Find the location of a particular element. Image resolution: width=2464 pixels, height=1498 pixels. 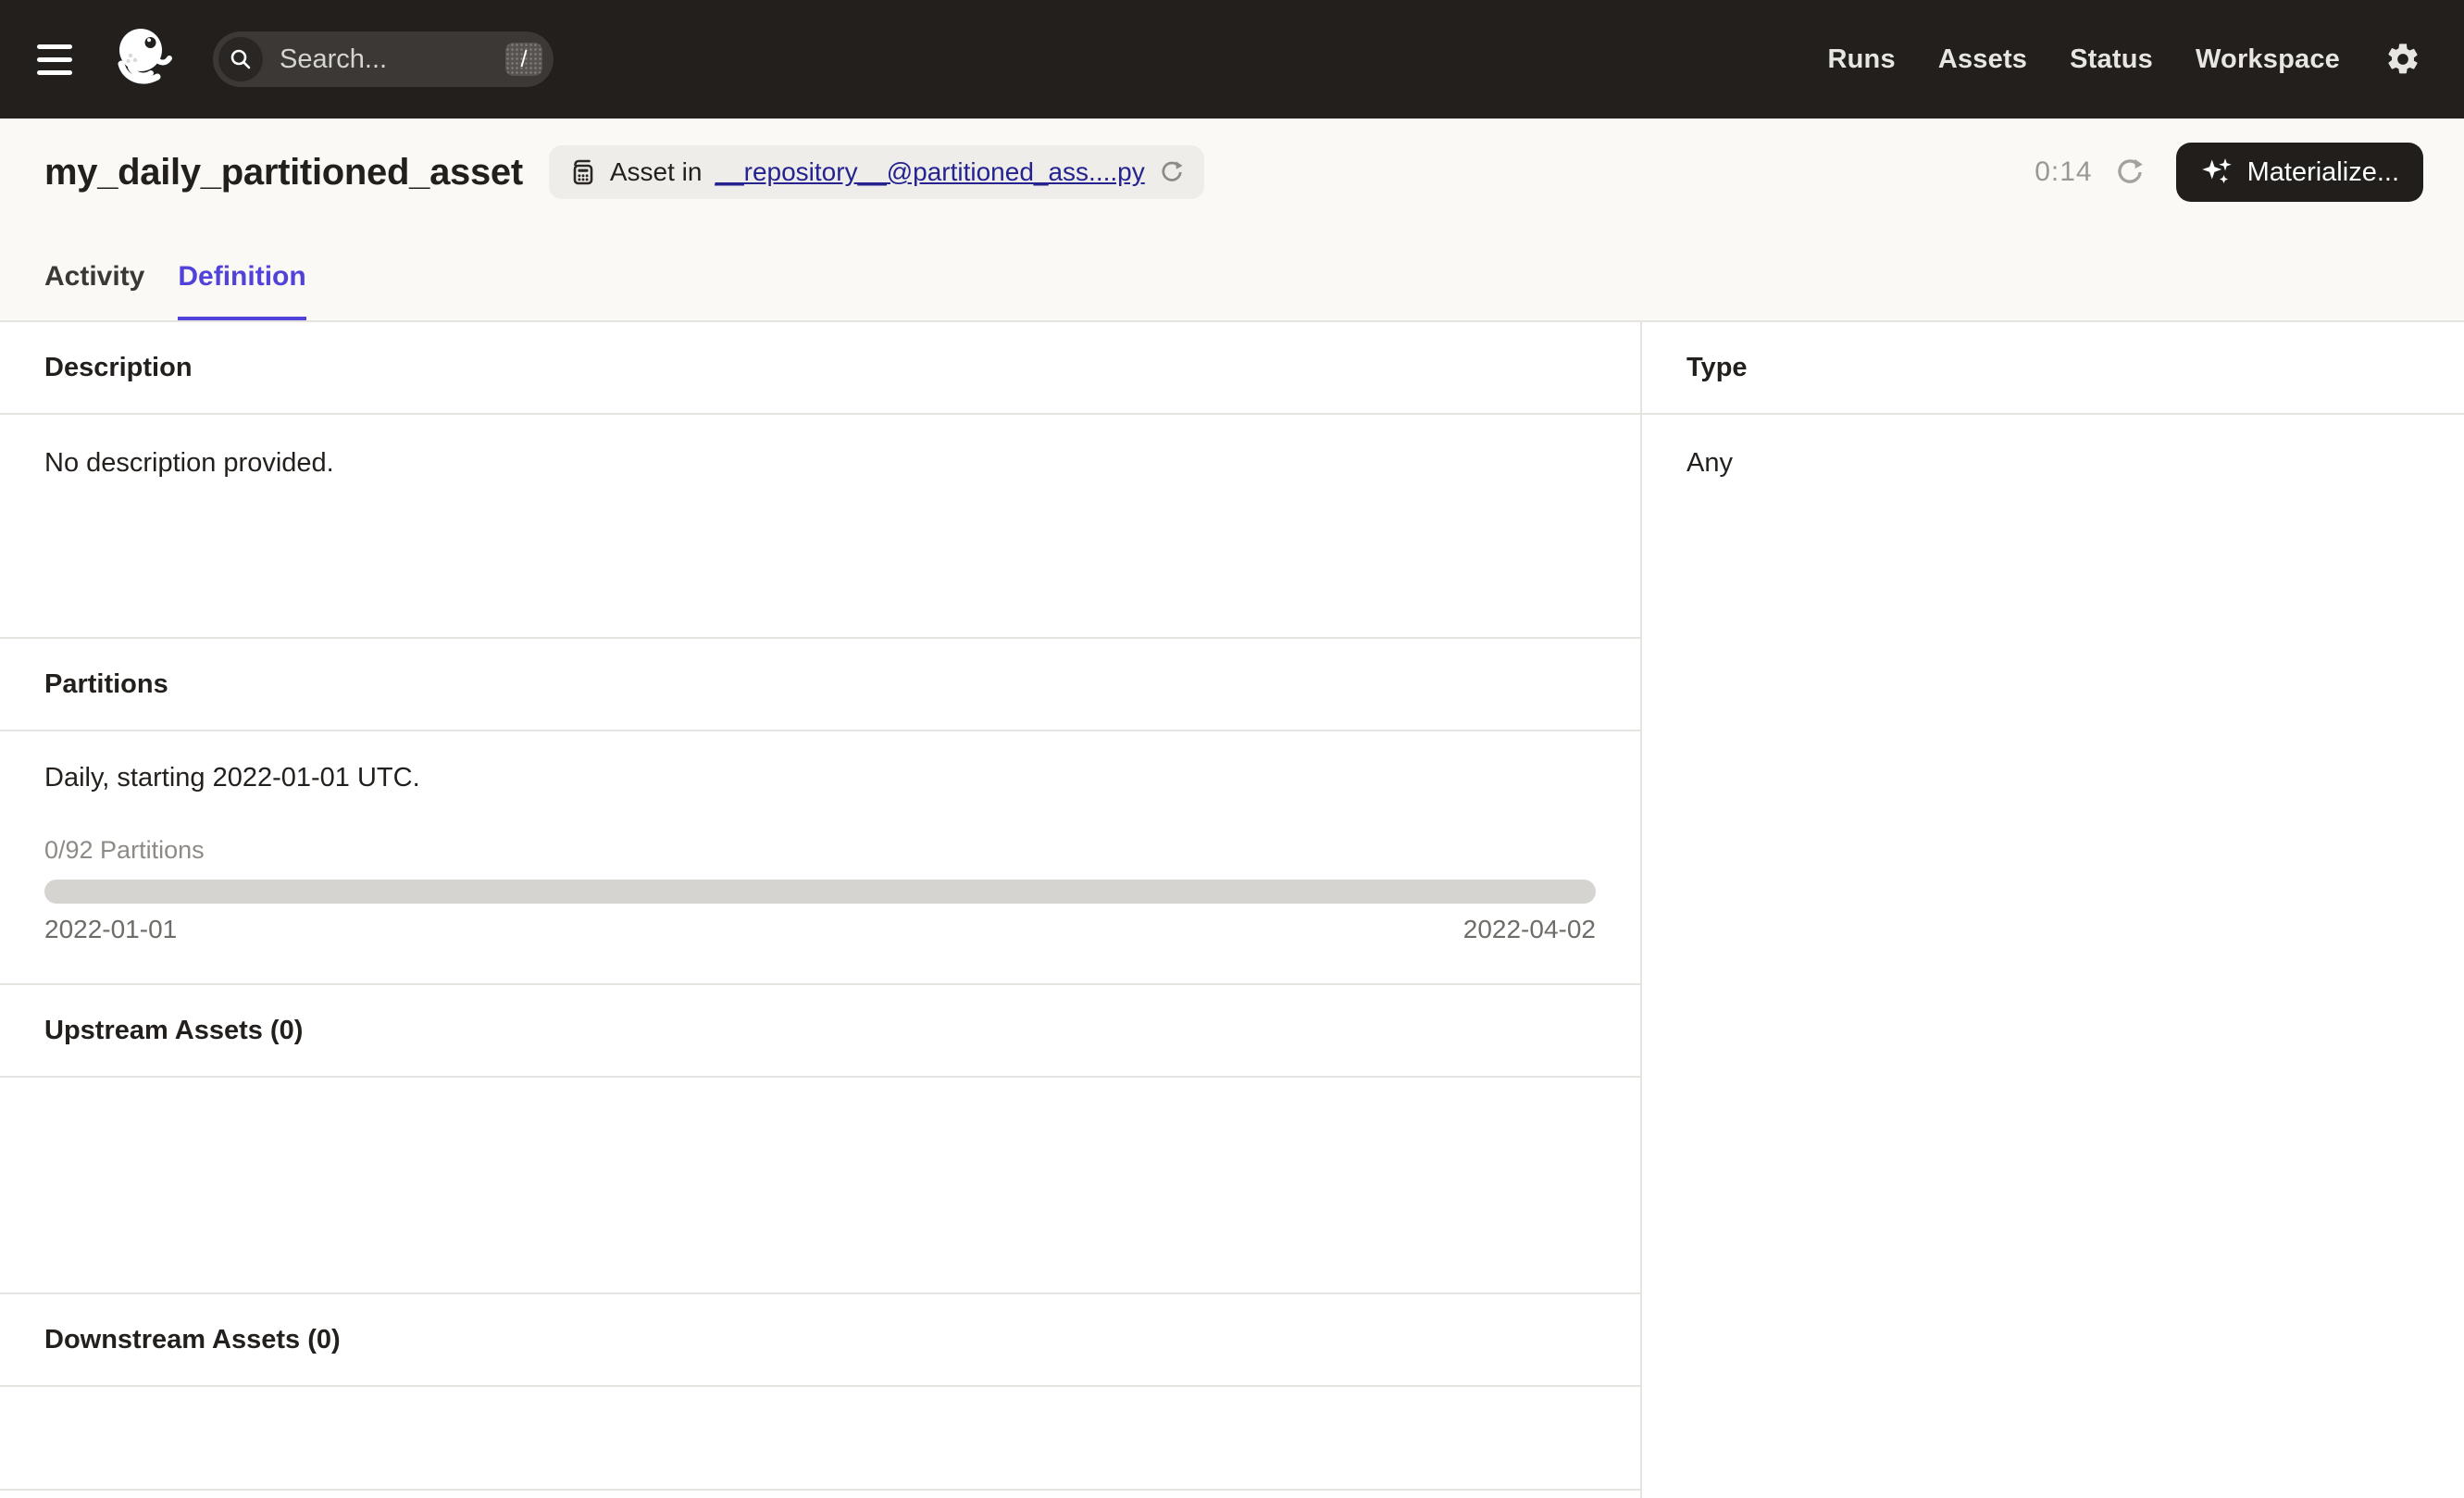

hamburger-menu-button is located at coordinates (59, 59).